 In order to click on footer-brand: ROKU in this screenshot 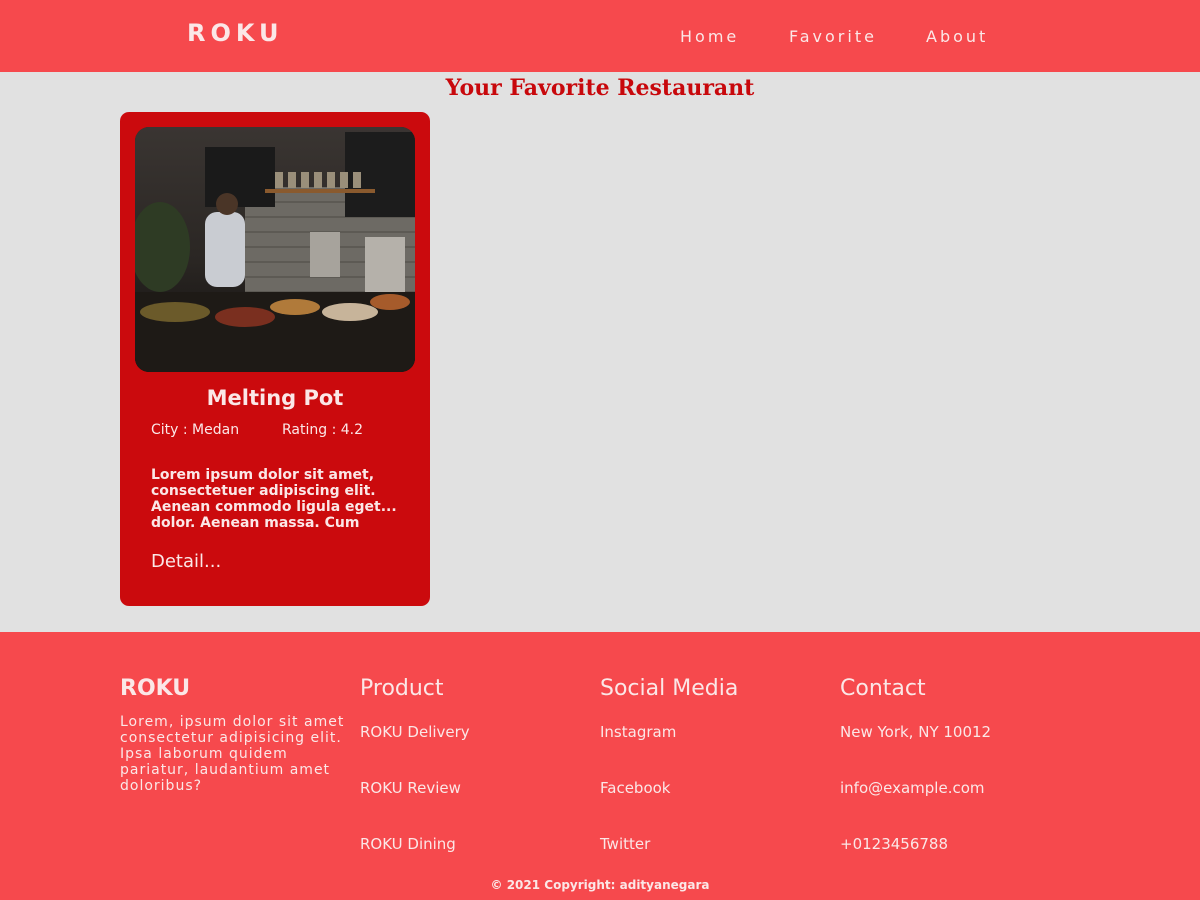, I will do `click(155, 688)`.